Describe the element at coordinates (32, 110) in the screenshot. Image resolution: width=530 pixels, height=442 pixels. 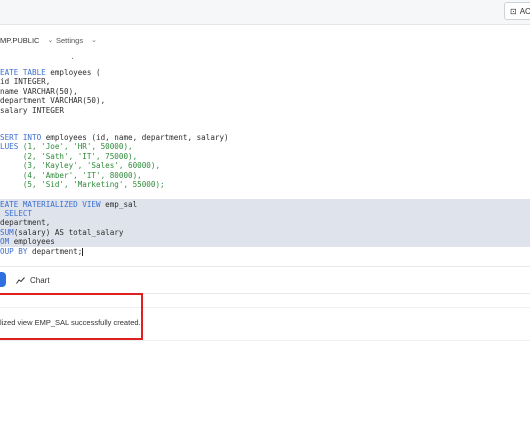
I see `code-line: salary INTEGER` at that location.